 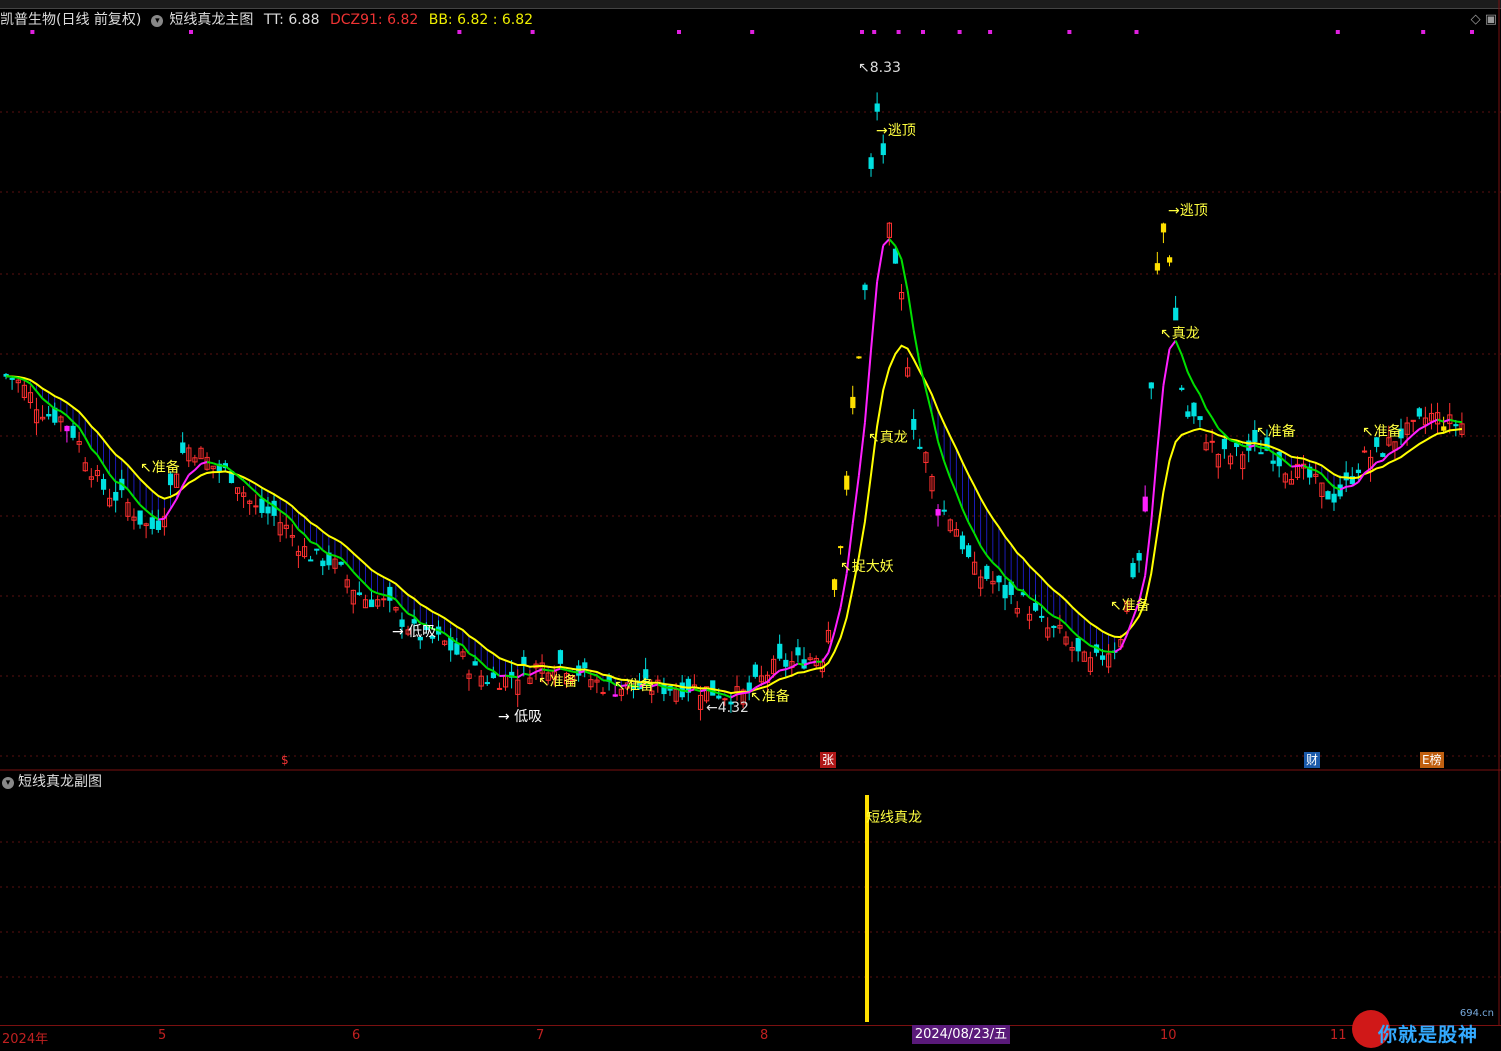 I want to click on signal-label: ↖准备, so click(x=160, y=467).